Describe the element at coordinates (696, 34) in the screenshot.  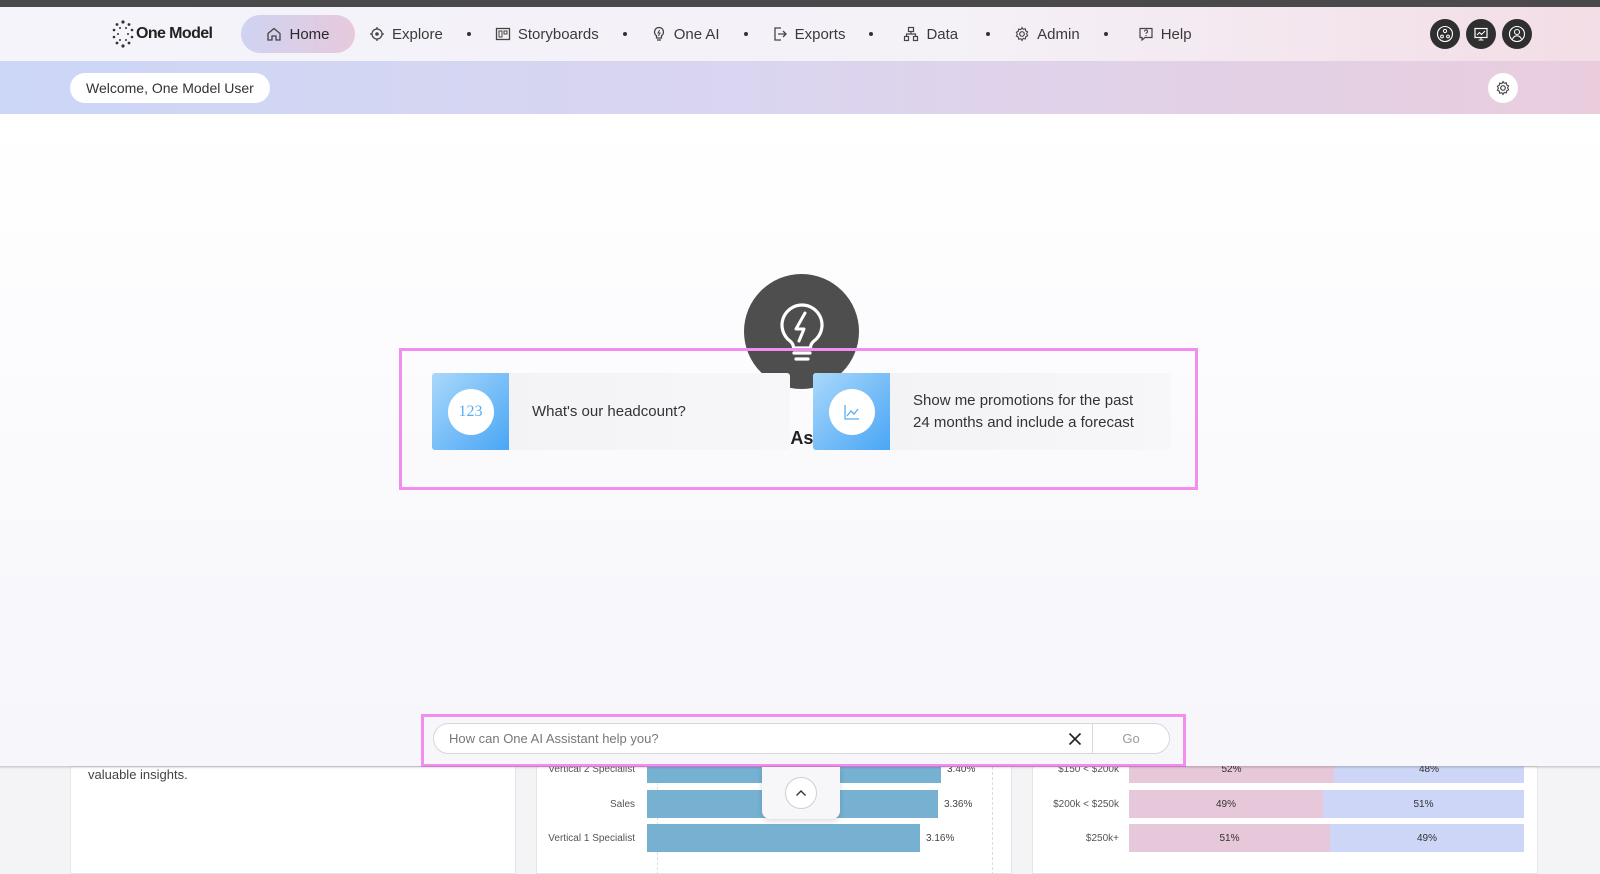
I see `nav-label-one-ai: One AI` at that location.